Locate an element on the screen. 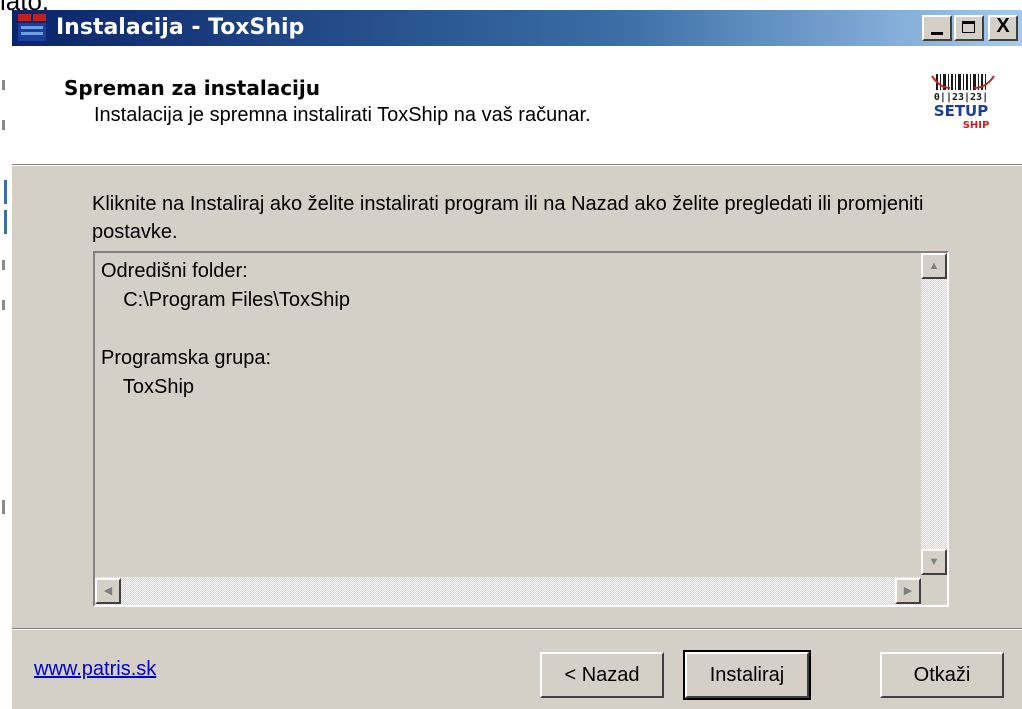 Image resolution: width=1022 pixels, height=709 pixels. background-window-edge is located at coordinates (5, 364).